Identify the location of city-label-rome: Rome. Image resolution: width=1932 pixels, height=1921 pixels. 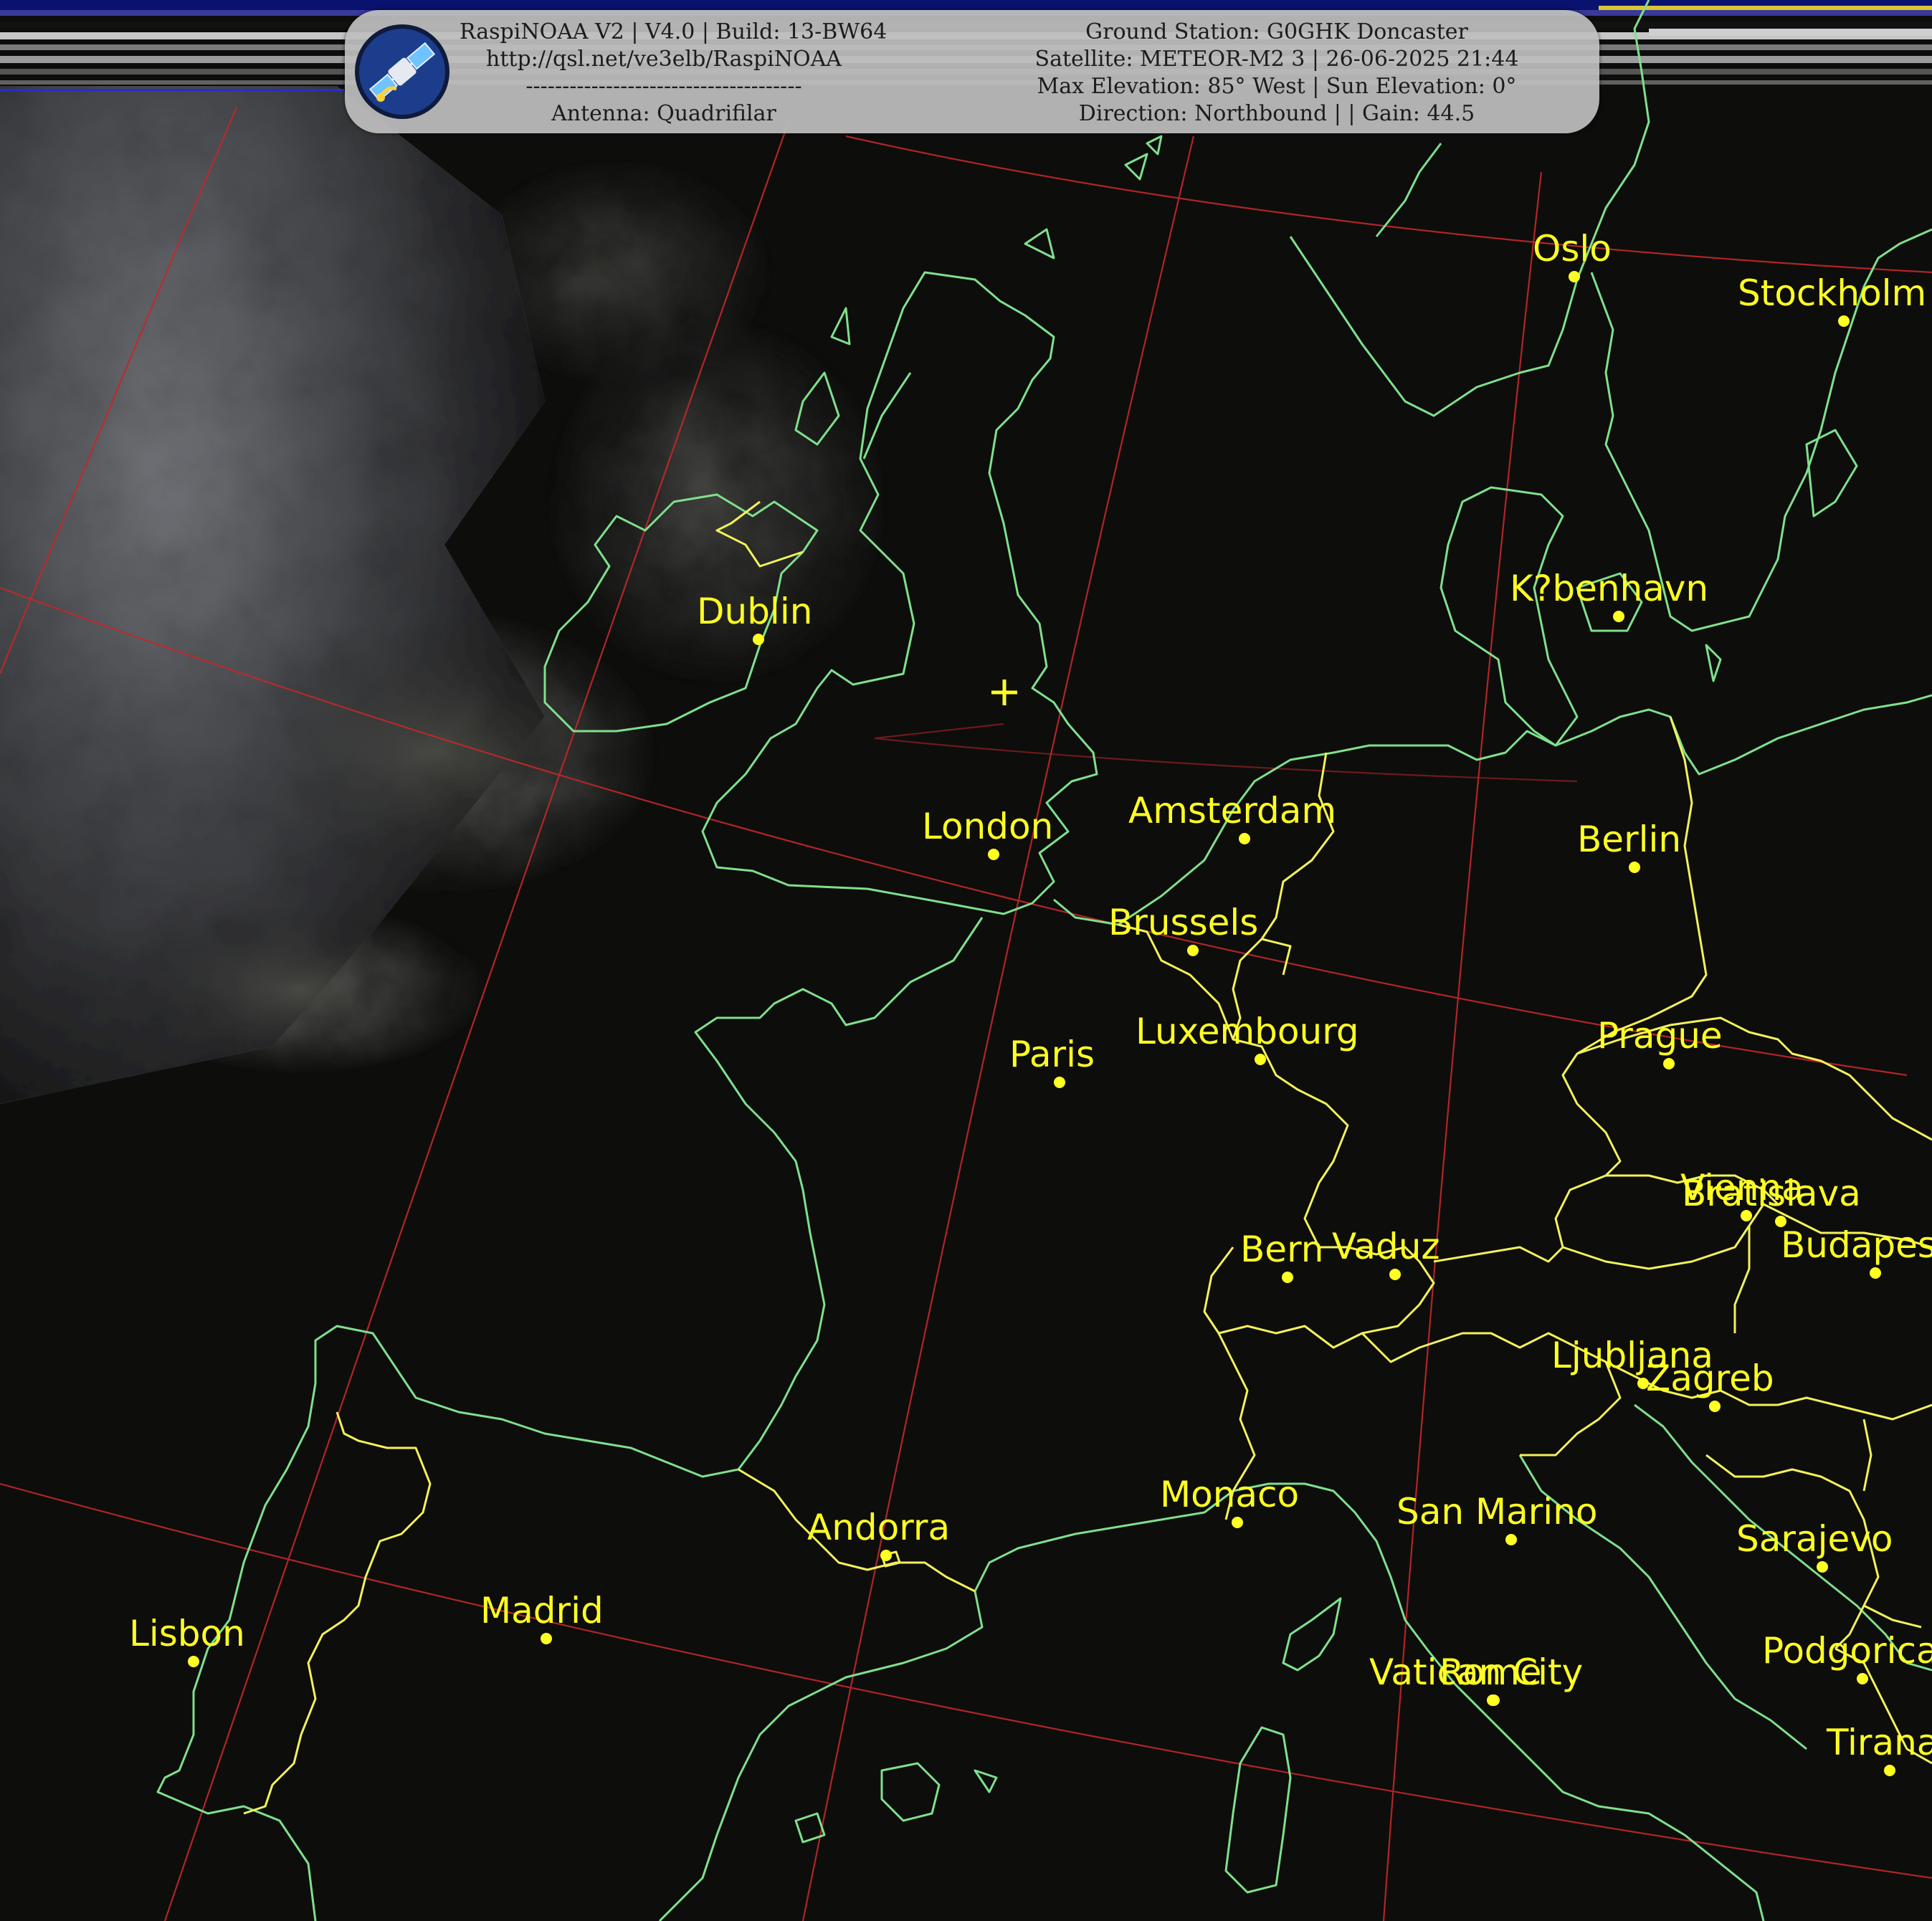
(1491, 1672).